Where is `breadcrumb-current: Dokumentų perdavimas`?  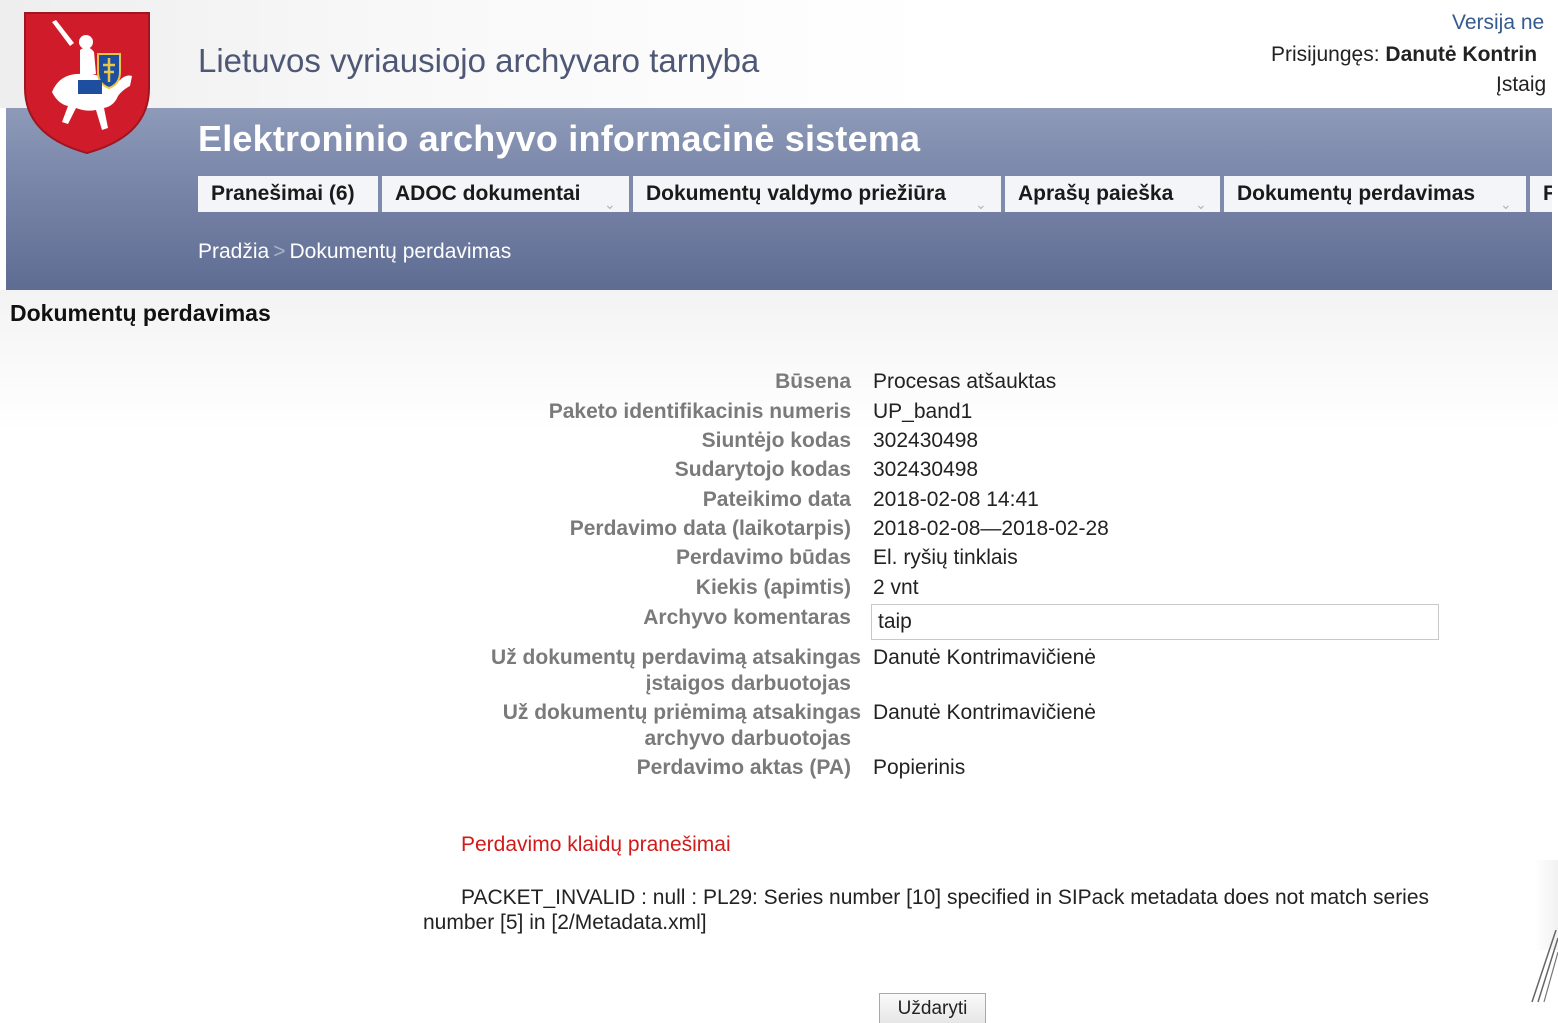 breadcrumb-current: Dokumentų perdavimas is located at coordinates (400, 251).